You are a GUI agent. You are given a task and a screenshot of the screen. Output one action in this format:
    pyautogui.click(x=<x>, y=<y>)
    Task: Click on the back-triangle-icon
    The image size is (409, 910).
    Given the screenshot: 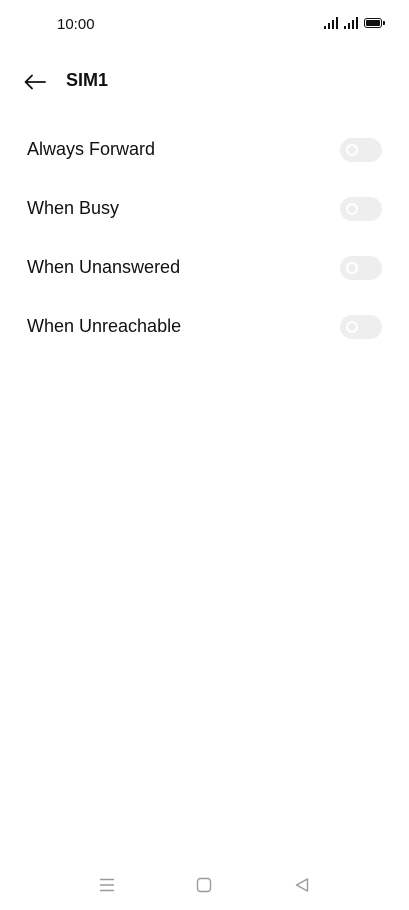 What is the action you would take?
    pyautogui.click(x=302, y=885)
    